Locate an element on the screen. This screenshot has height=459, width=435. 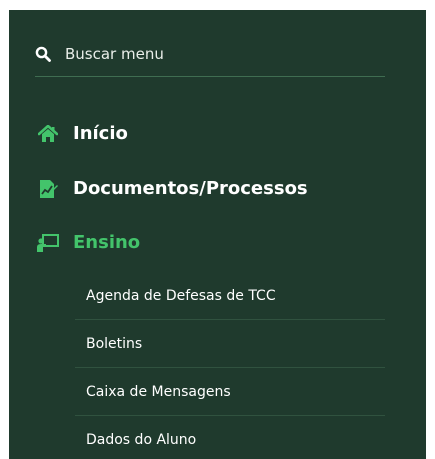
submenu-item-label: Caixa de Mensagens is located at coordinates (158, 391).